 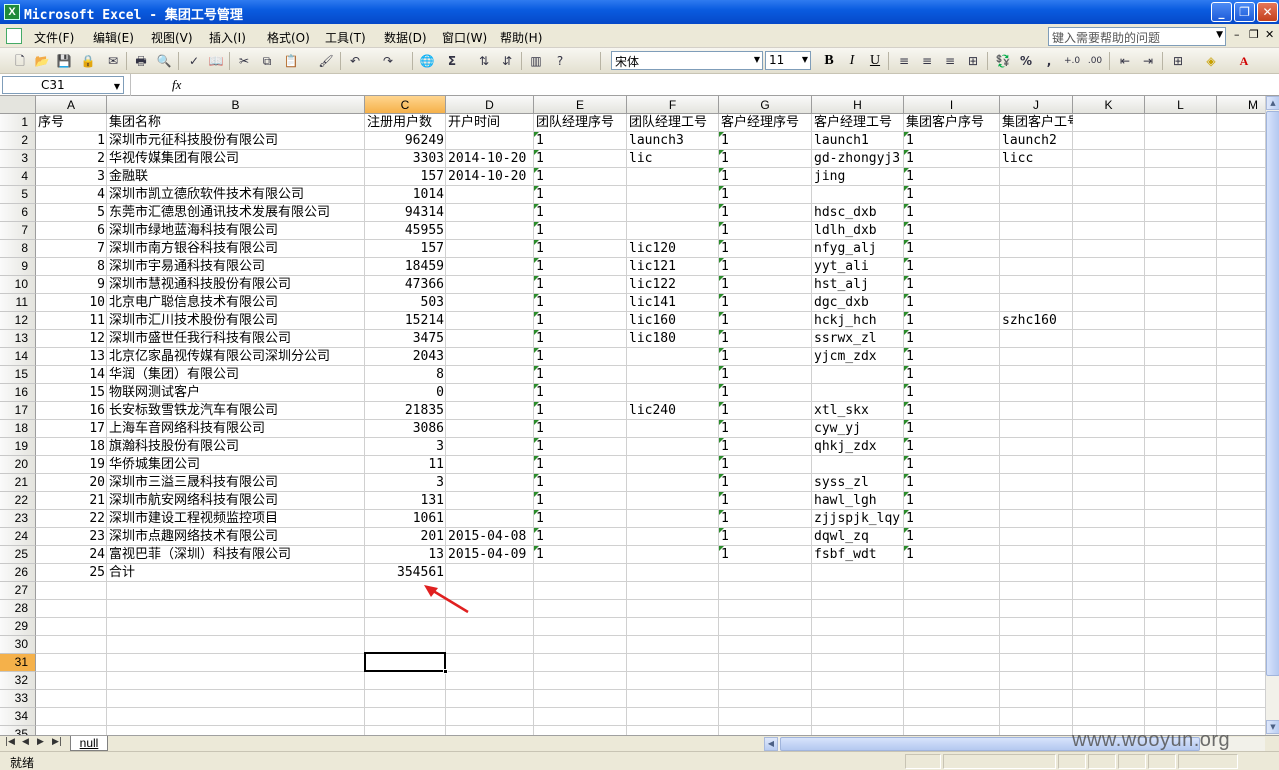 What do you see at coordinates (405, 501) in the screenshot?
I see `table-cell-users: 131` at bounding box center [405, 501].